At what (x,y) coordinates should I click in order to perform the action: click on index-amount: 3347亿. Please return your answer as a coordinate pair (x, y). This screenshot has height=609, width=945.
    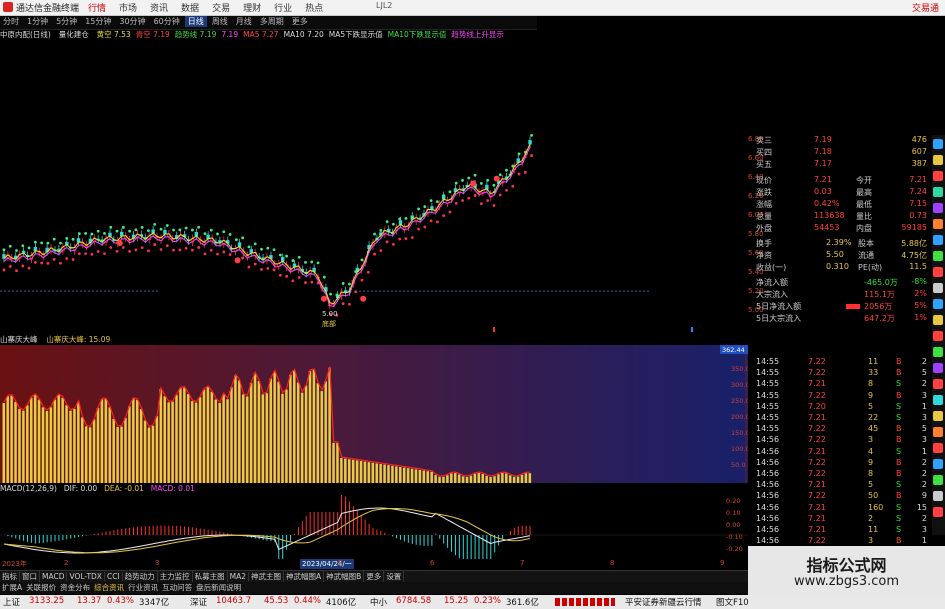
    Looking at the image, I should click on (154, 603).